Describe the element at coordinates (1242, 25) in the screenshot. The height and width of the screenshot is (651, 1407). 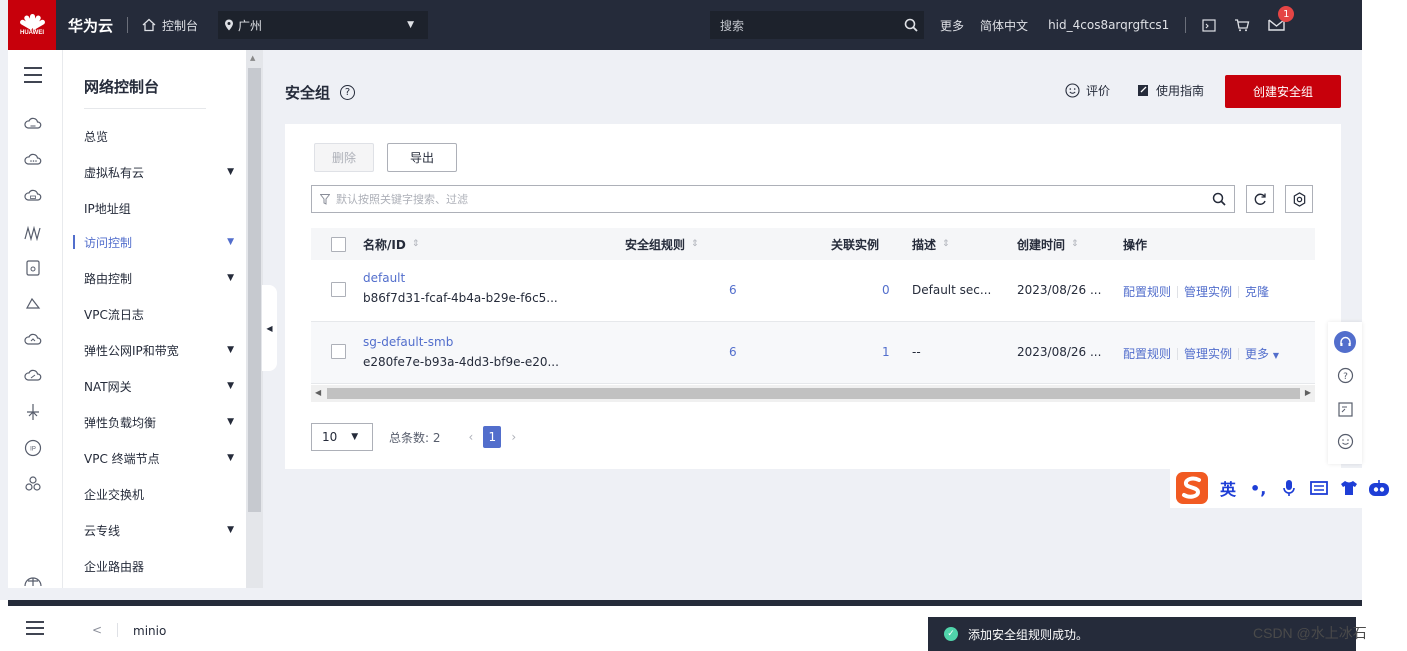
I see `cart-icon` at that location.